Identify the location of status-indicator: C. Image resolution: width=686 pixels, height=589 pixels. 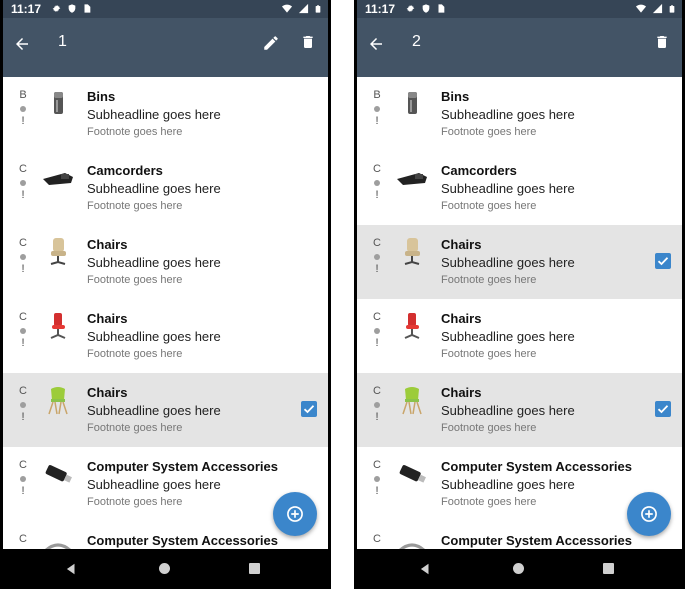
(377, 541).